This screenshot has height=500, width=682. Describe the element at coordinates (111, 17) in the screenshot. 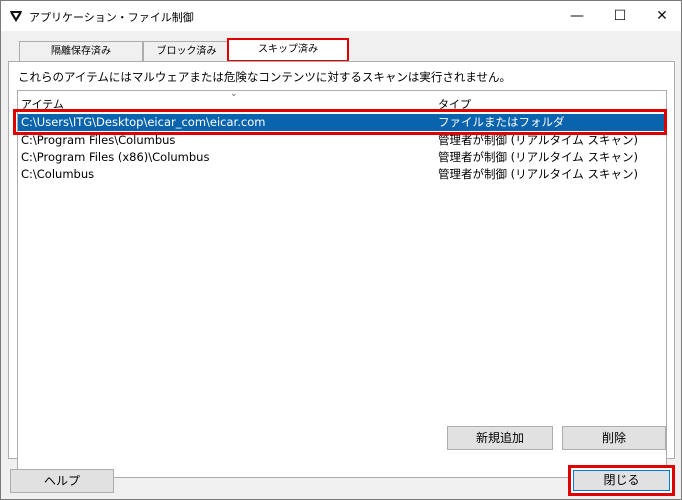

I see `window-title: アプリケーション・ファイル制御` at that location.